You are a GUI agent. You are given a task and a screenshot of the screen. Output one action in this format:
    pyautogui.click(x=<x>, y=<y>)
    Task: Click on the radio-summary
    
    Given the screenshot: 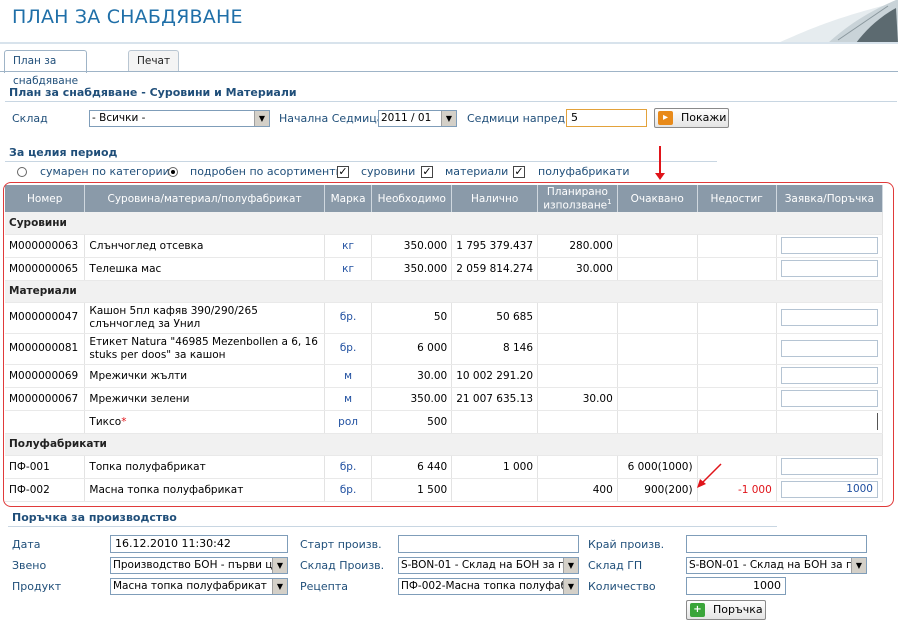 What is the action you would take?
    pyautogui.click(x=22, y=172)
    